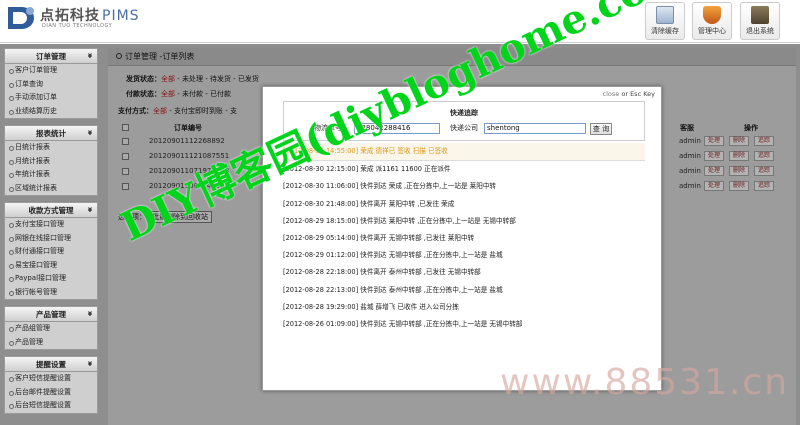  Describe the element at coordinates (51, 293) in the screenshot. I see `sidebar-item: 银行帐号管理` at that location.